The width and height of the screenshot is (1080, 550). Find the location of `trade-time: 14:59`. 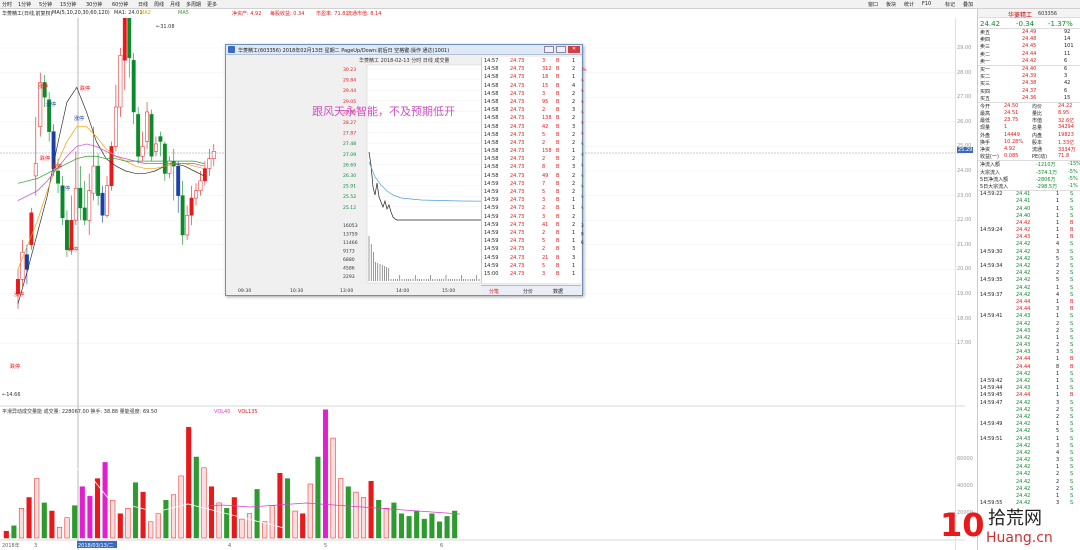

trade-time: 14:59 is located at coordinates (491, 265).